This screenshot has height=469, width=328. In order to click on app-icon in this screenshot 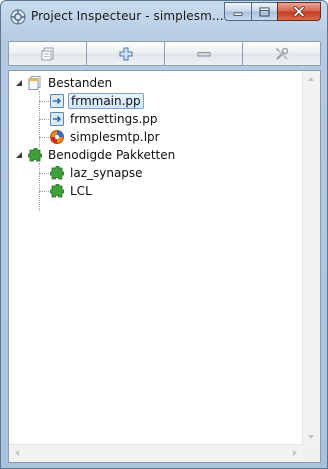, I will do `click(18, 17)`.